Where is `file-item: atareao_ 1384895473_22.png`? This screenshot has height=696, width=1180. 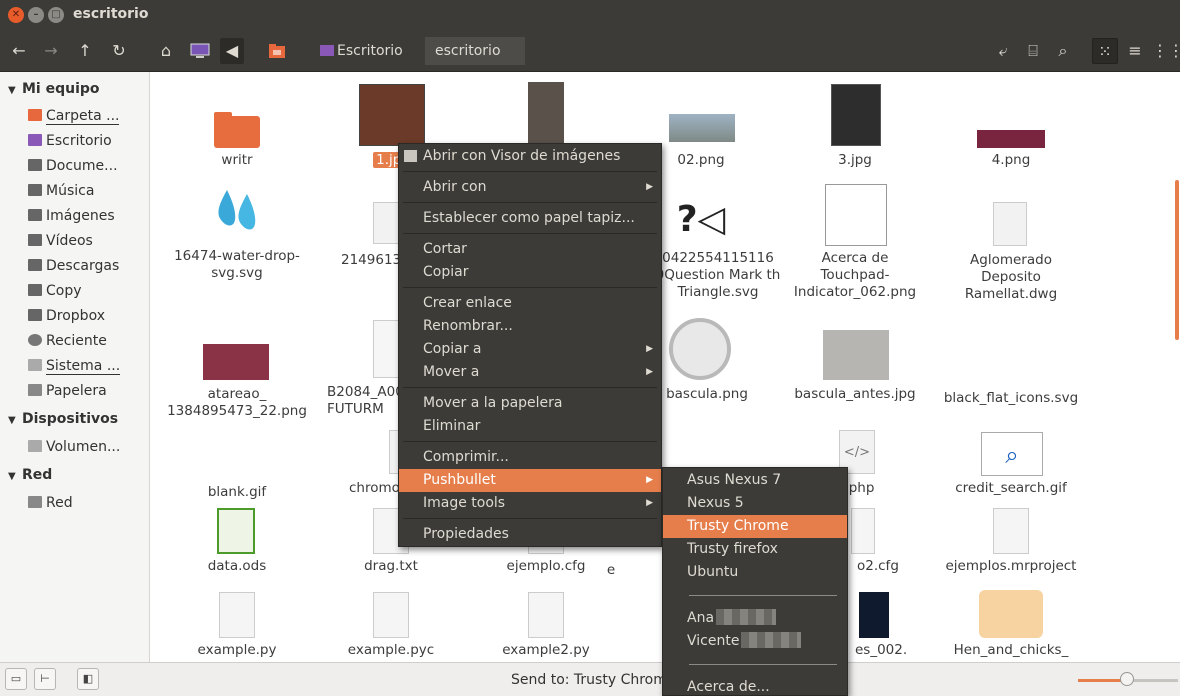
file-item: atareao_ 1384895473_22.png is located at coordinates (237, 382).